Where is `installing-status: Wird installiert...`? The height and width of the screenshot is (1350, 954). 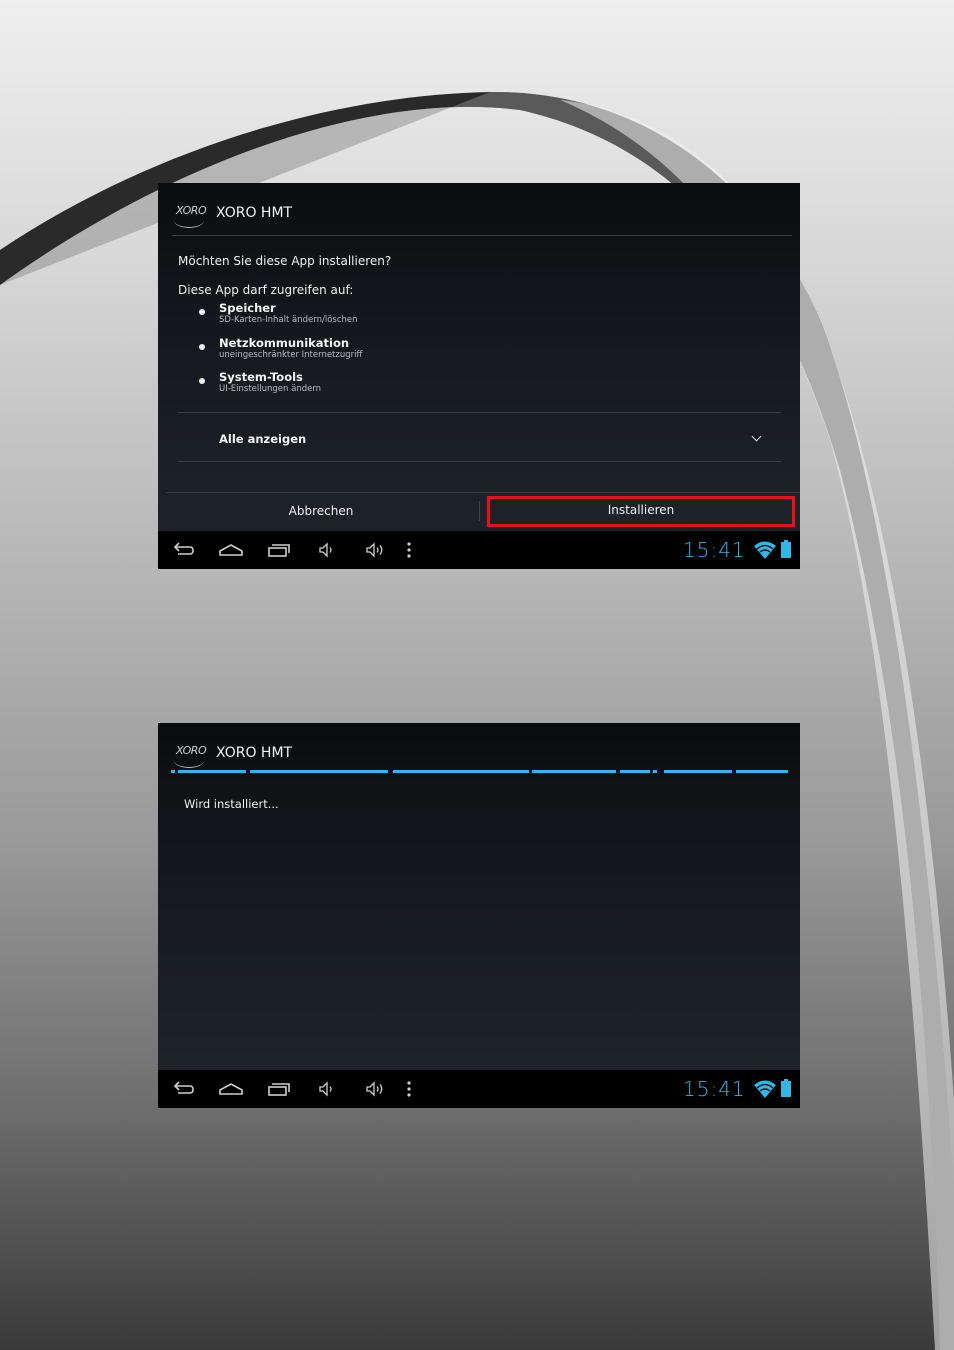
installing-status: Wird installiert... is located at coordinates (231, 804).